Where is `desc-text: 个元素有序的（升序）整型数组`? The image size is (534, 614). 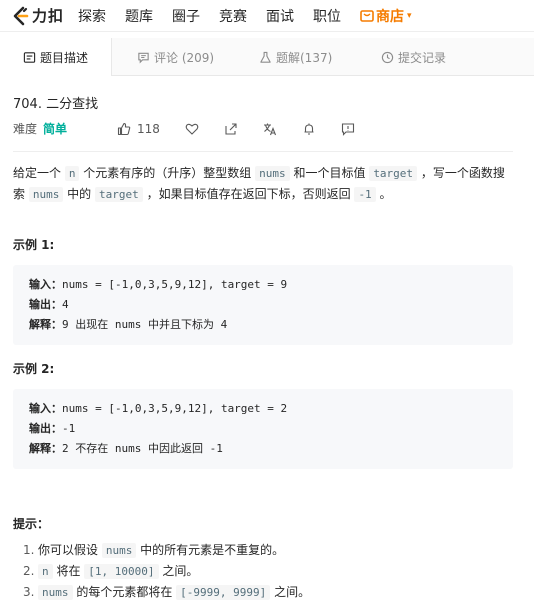
desc-text: 个元素有序的（升序）整型数组 is located at coordinates (167, 173).